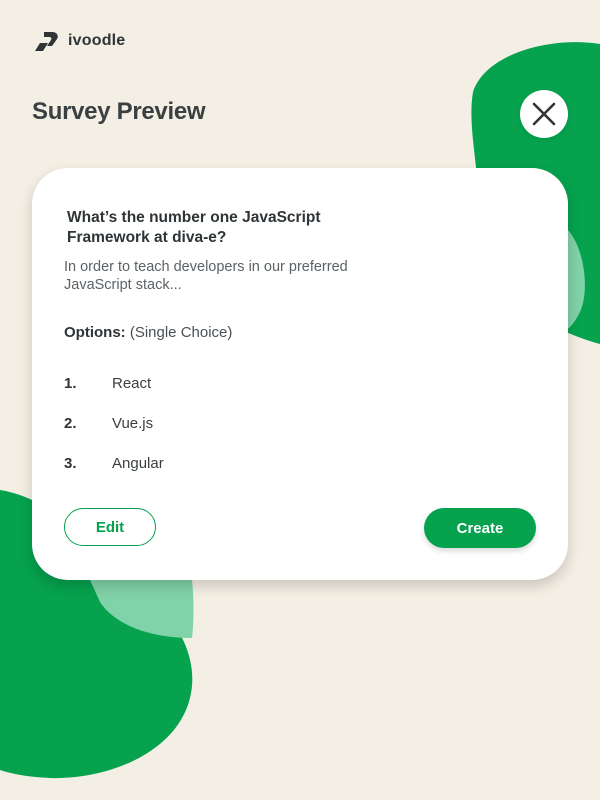 Image resolution: width=600 pixels, height=800 pixels. What do you see at coordinates (300, 463) in the screenshot?
I see `option-item: 3. Angular` at bounding box center [300, 463].